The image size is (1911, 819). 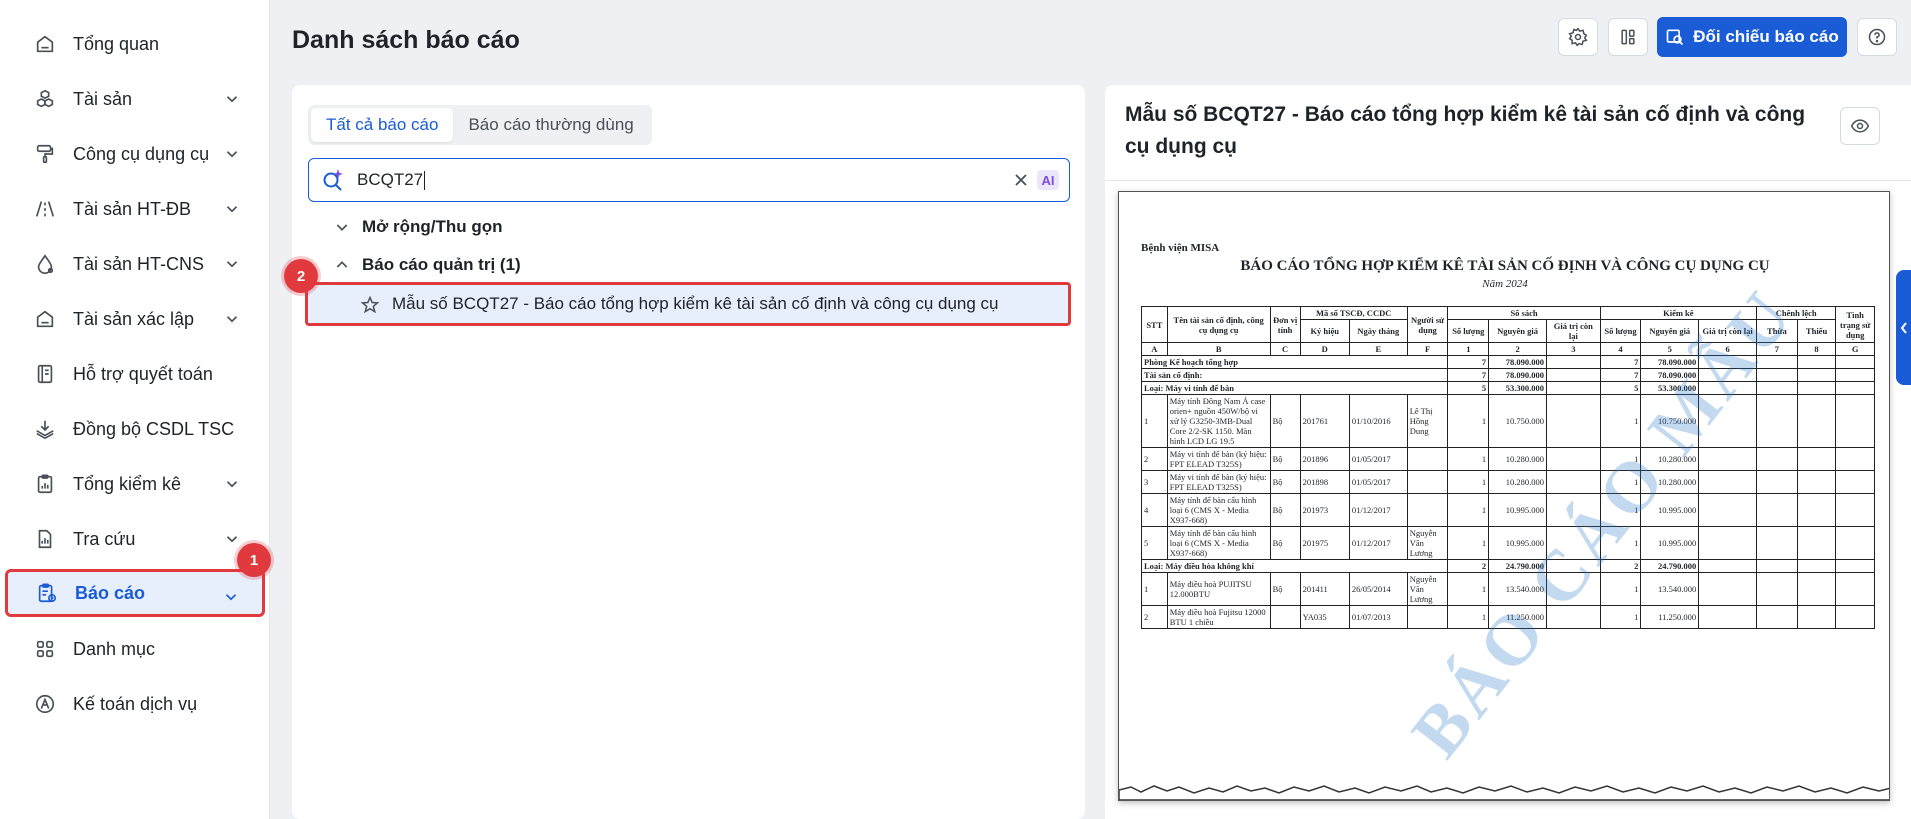 I want to click on letter-cell: G, so click(x=1855, y=349).